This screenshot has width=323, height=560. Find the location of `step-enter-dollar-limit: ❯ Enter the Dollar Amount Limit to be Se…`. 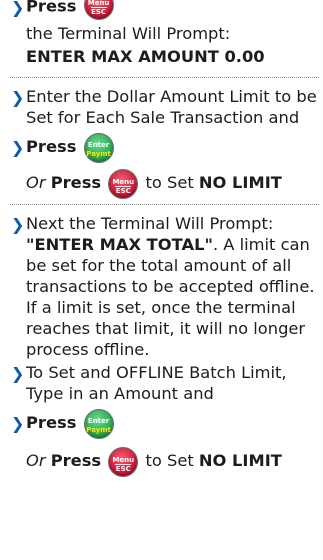

step-enter-dollar-limit: ❯ Enter the Dollar Amount Limit to be Se… is located at coordinates (164, 107).